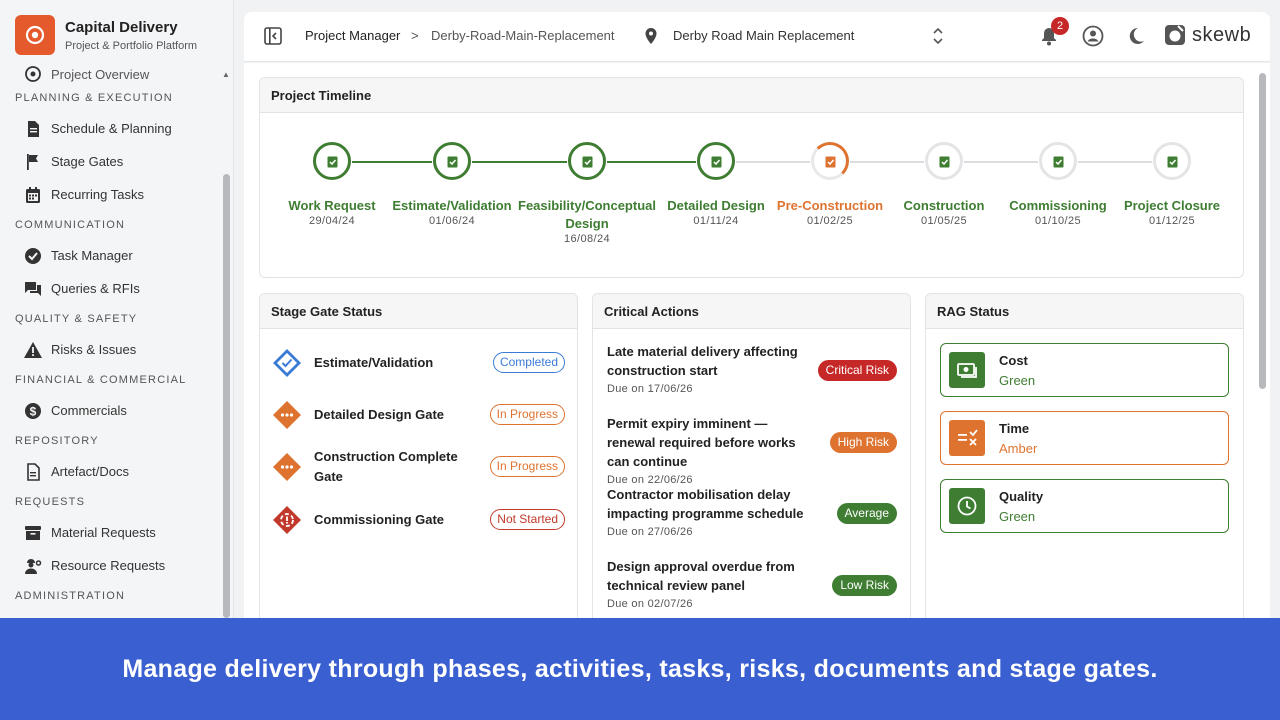 This screenshot has width=1280, height=720. What do you see at coordinates (751, 311) in the screenshot?
I see `critical-actions-title: Critical Actions` at bounding box center [751, 311].